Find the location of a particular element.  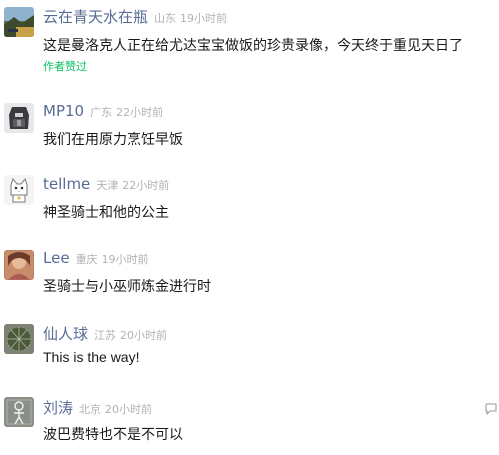

username: 云在青天水在瓶 is located at coordinates (95, 16).